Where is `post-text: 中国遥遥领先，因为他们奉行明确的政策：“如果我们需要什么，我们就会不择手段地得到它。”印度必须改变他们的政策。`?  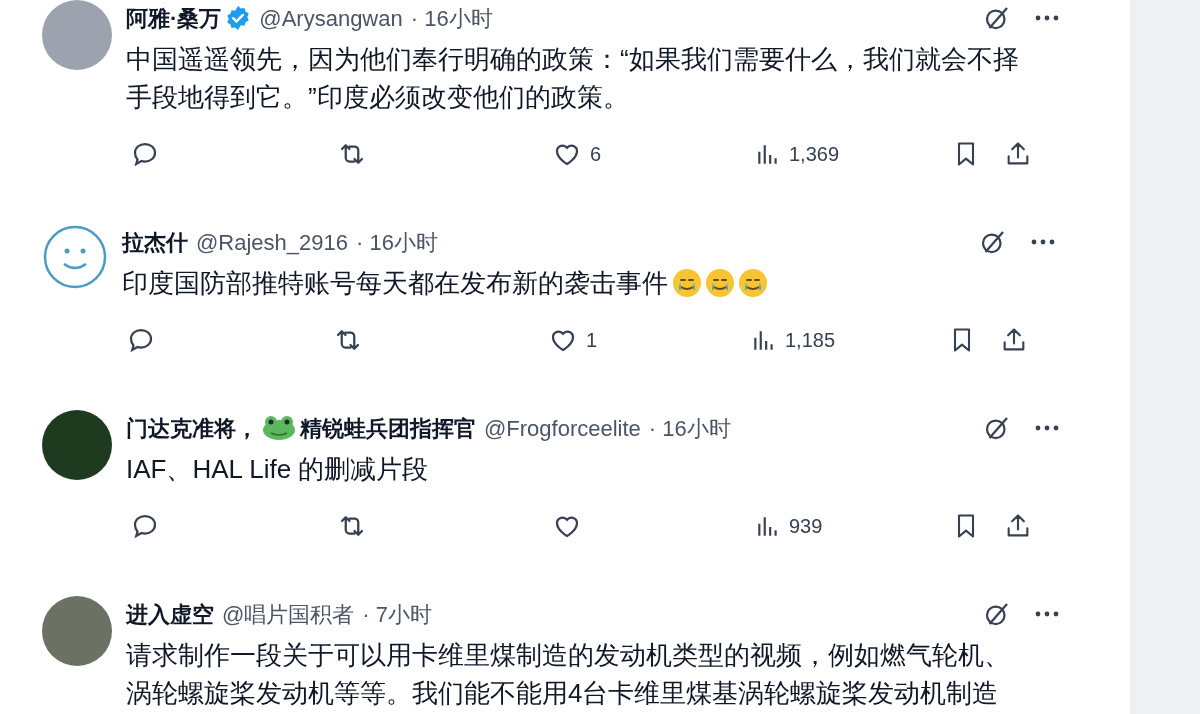 post-text: 中国遥遥领先，因为他们奉行明确的政策：“如果我们需要什么，我们就会不择手段地得到它。”印度必须改变他们的政策。 is located at coordinates (573, 78).